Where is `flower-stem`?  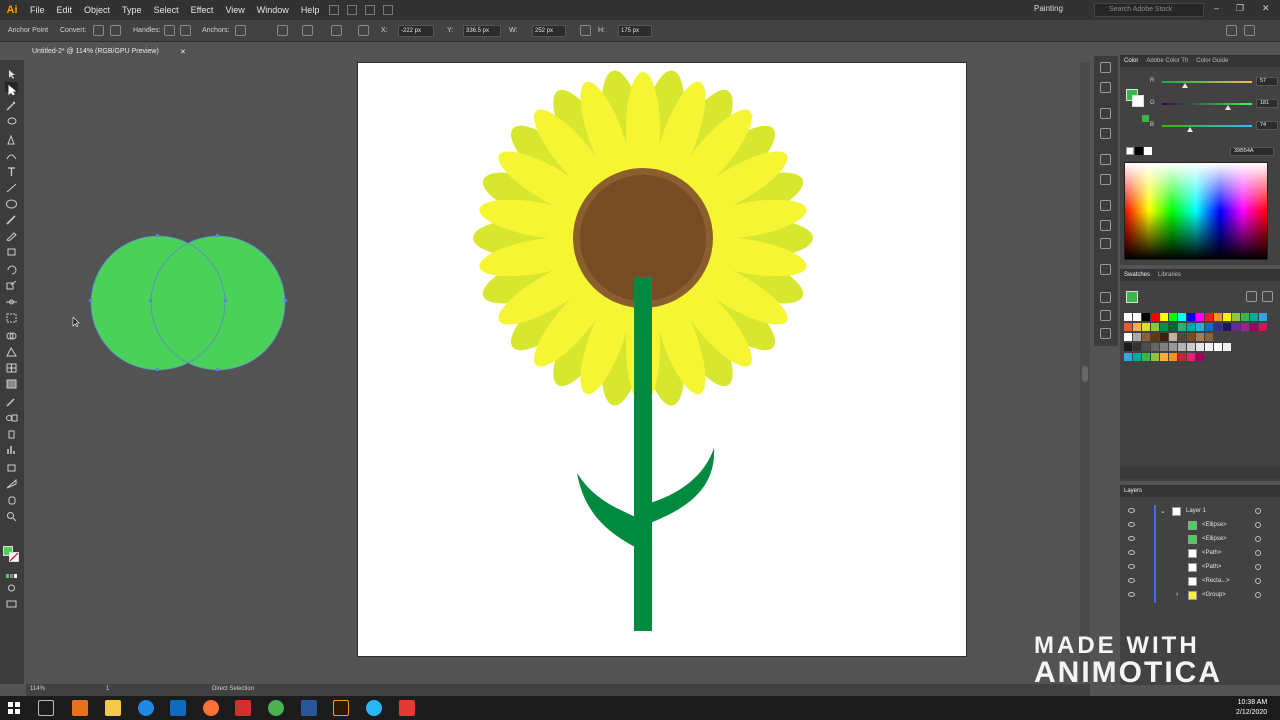 flower-stem is located at coordinates (643, 454).